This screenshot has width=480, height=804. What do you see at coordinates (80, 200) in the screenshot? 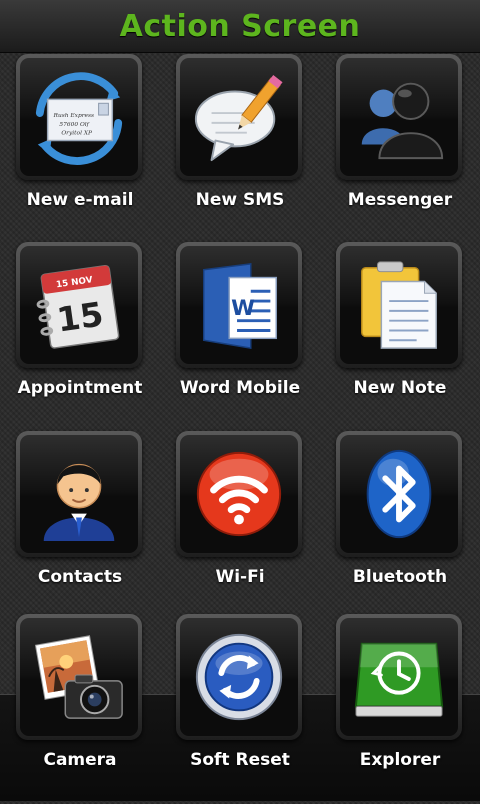
I see `tile-label: New e-mail` at bounding box center [80, 200].